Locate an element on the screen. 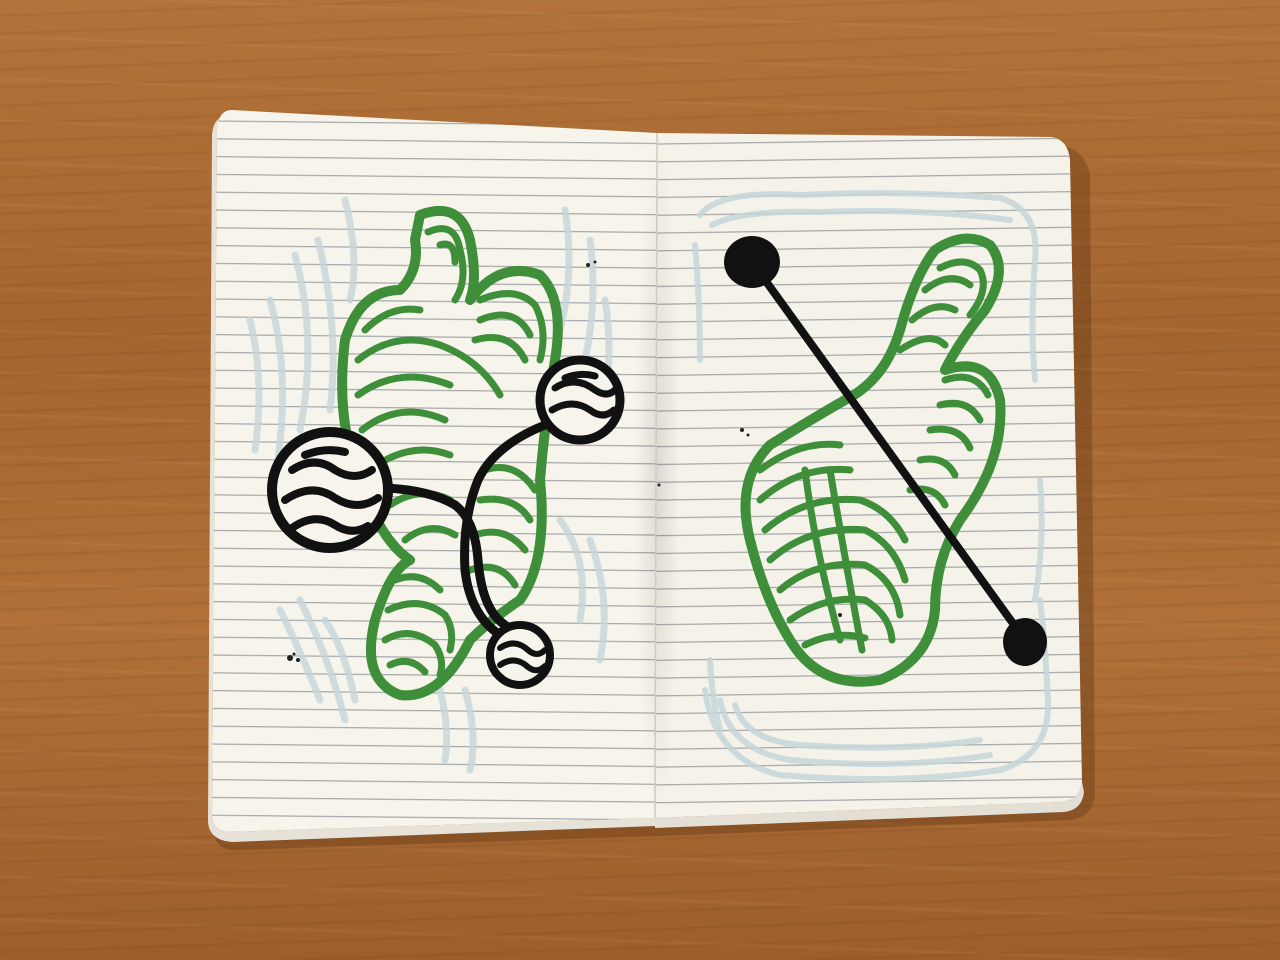  bottom-dot is located at coordinates (1025, 642).